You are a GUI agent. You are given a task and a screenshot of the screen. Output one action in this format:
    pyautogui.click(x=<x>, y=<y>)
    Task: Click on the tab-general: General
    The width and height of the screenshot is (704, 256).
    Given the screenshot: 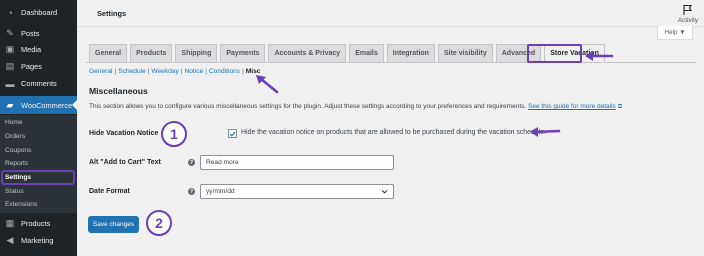 What is the action you would take?
    pyautogui.click(x=108, y=53)
    